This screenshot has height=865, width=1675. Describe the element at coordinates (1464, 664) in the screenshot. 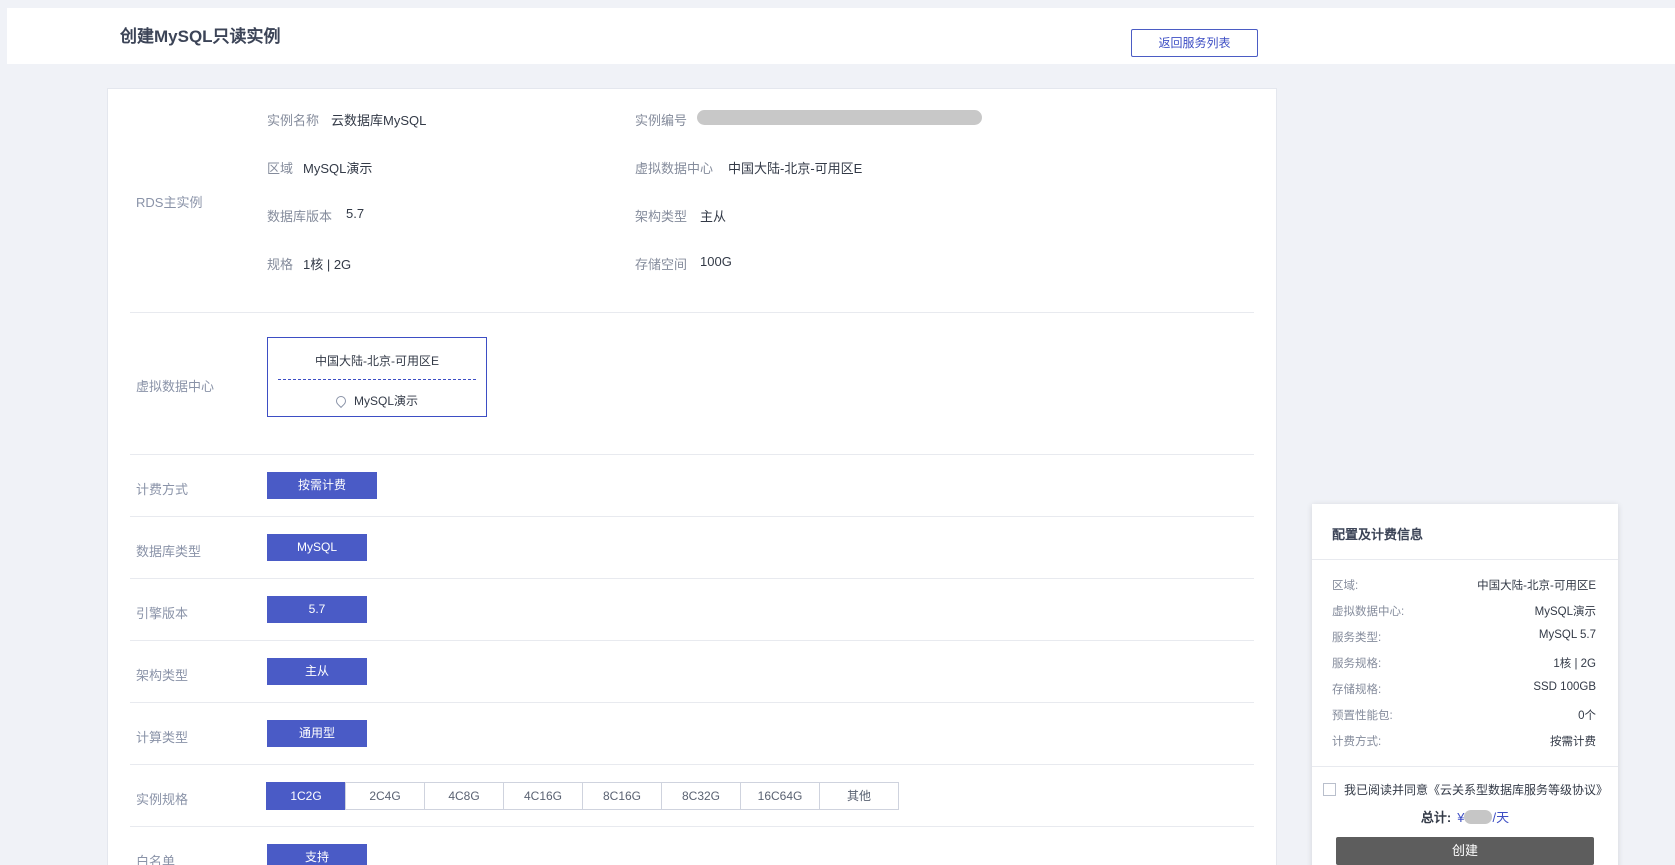

I see `summary-row-service-spec: 服务规格: 1核 | 2G` at that location.